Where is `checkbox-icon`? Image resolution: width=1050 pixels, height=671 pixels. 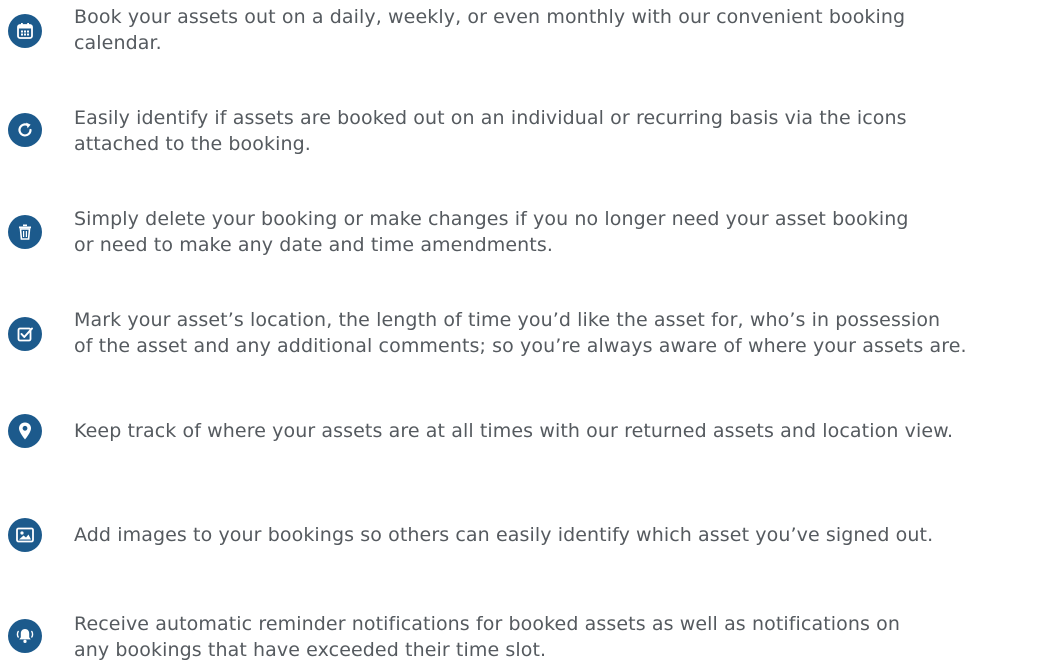 checkbox-icon is located at coordinates (25, 334).